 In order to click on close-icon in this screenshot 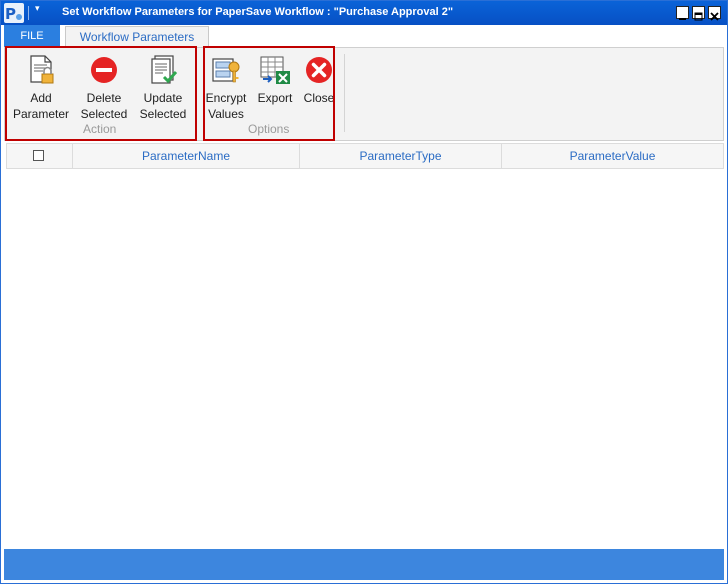, I will do `click(714, 16)`.